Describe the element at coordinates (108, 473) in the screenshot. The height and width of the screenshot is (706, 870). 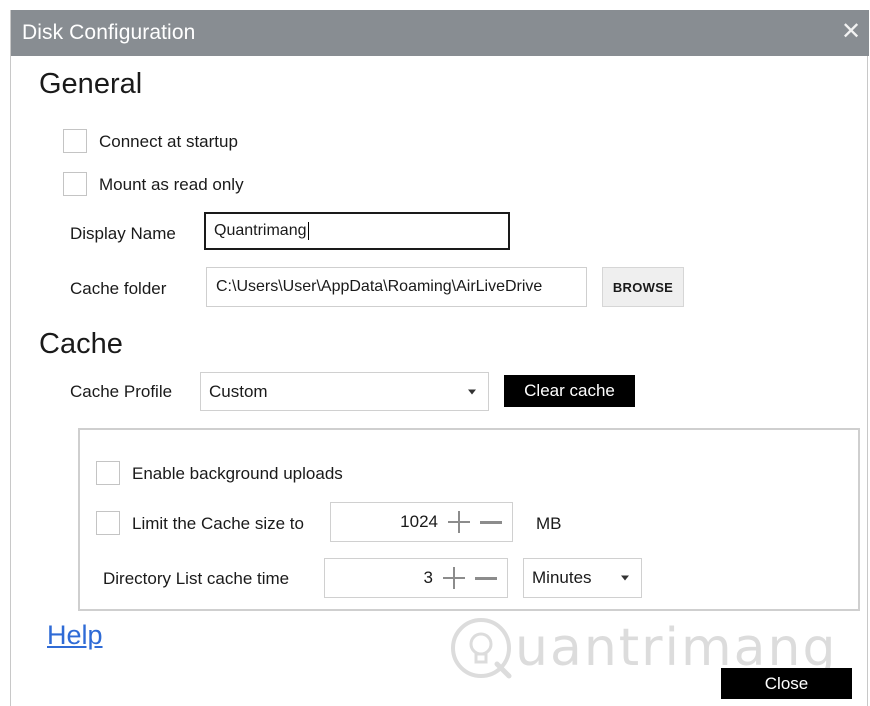
I see `background-uploads-checkbox` at that location.